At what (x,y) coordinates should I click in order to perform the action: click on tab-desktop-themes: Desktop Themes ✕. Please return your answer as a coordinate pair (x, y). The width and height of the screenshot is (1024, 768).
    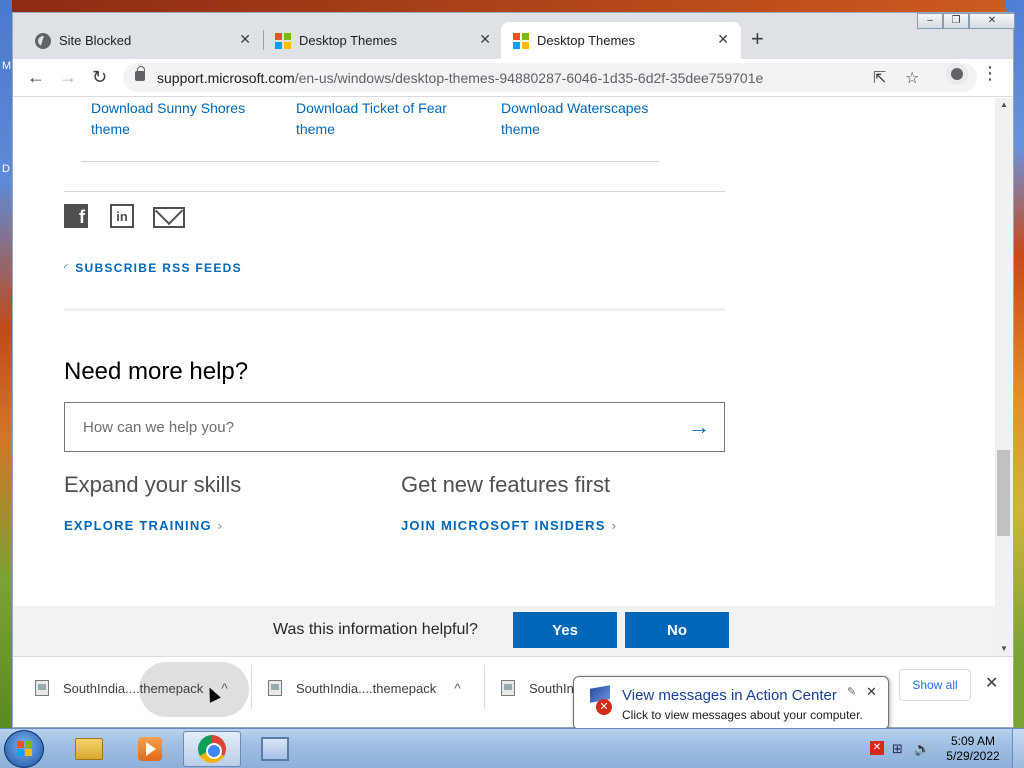
    Looking at the image, I should click on (383, 40).